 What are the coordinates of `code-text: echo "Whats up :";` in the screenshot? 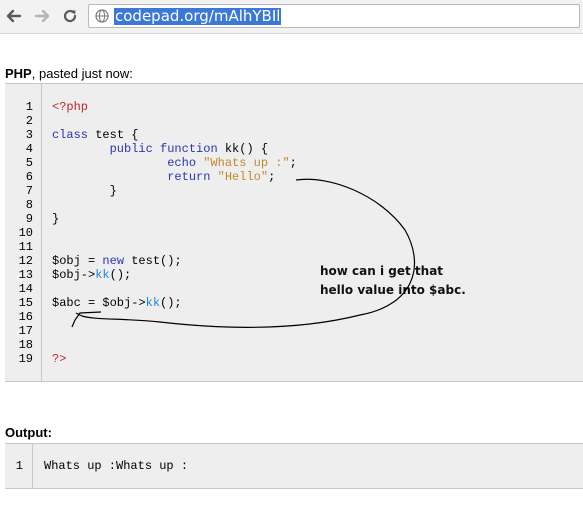 It's located at (174, 163).